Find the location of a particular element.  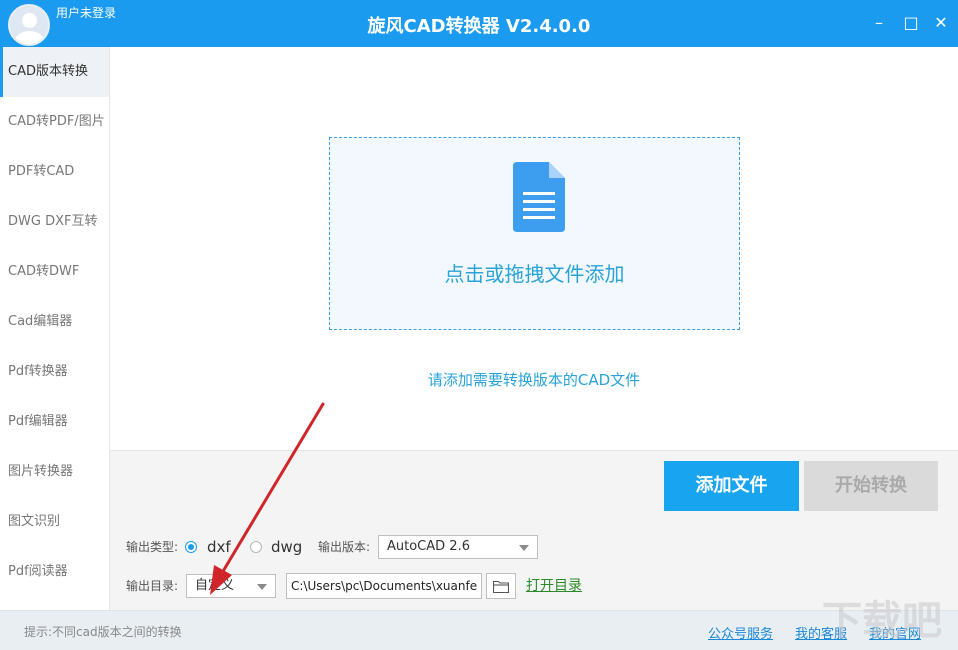

browse-folder-button is located at coordinates (501, 586).